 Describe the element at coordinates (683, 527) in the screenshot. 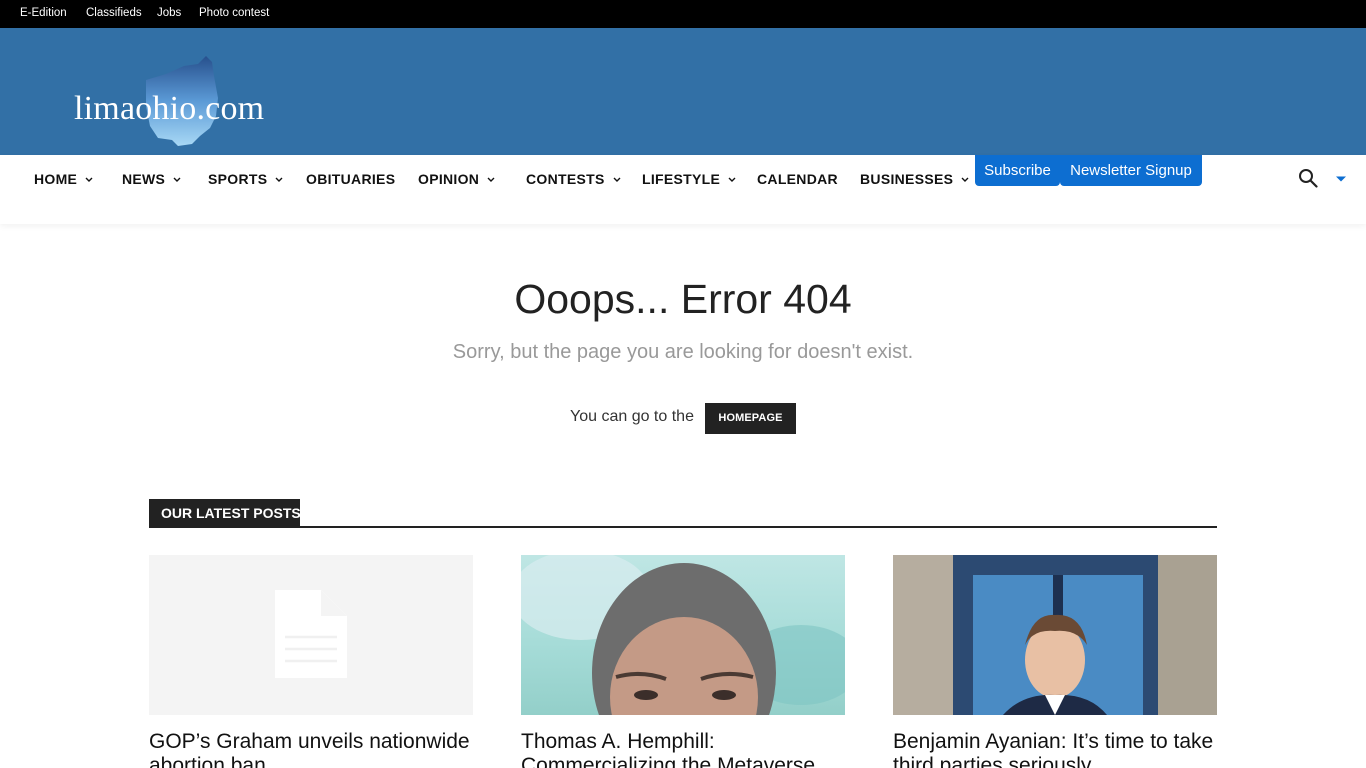

I see `section-divider` at that location.